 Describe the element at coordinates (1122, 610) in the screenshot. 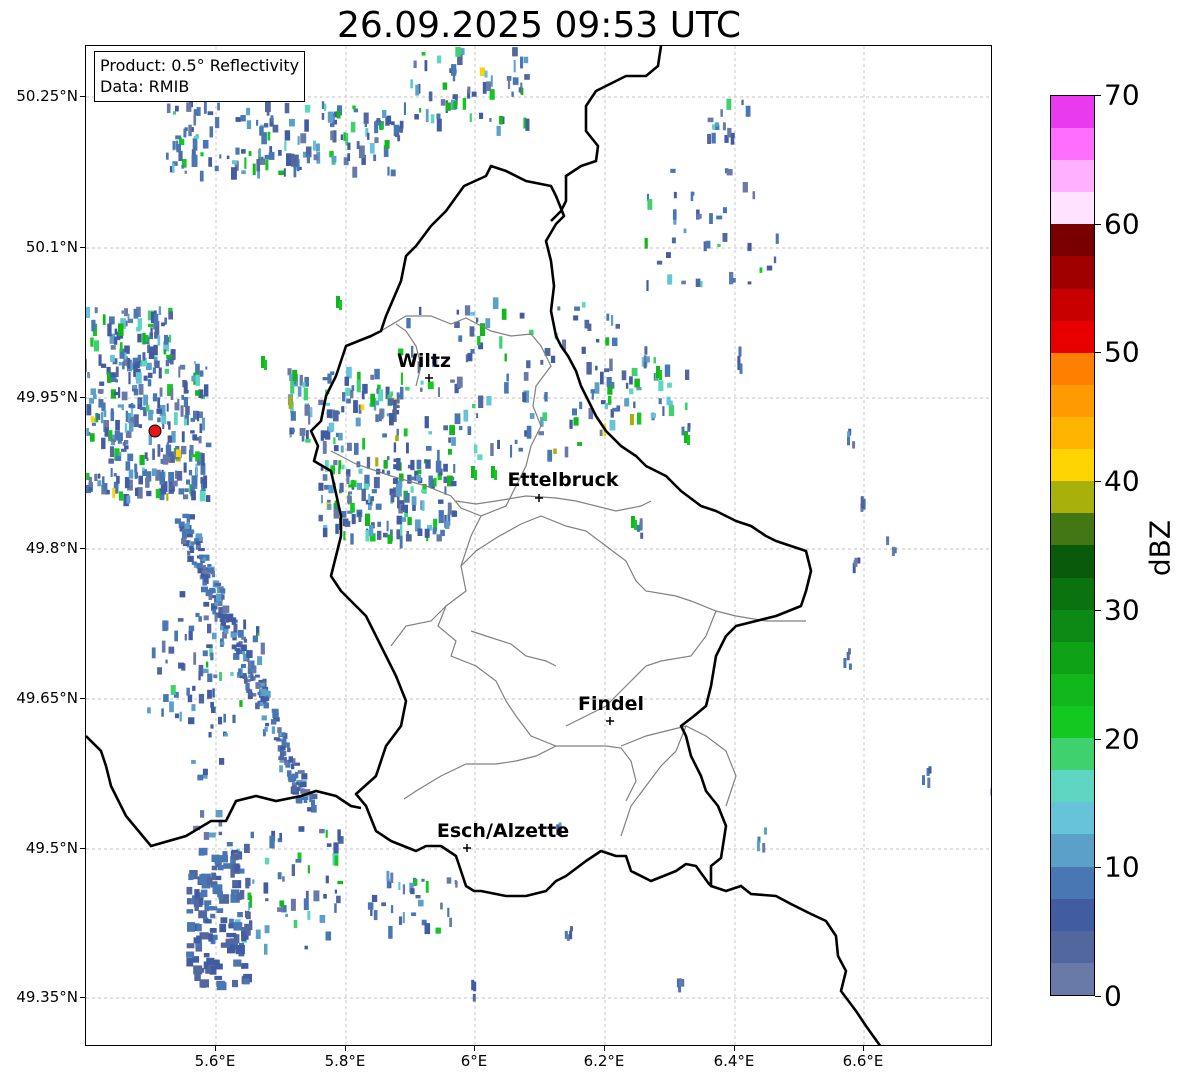

I see `colorbar-tick-label: 30` at that location.